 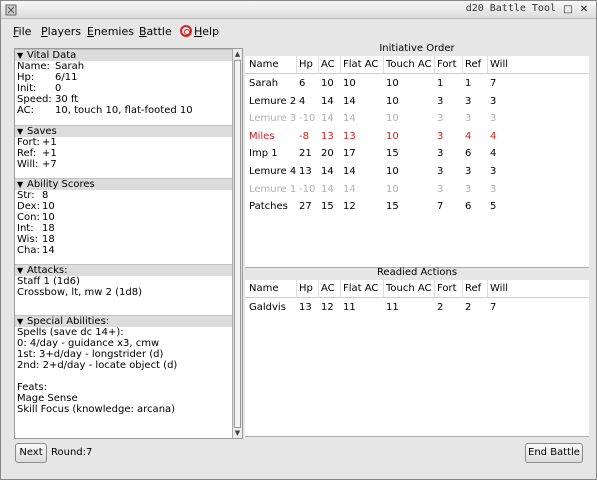 I want to click on menu-players: Players, so click(x=61, y=31).